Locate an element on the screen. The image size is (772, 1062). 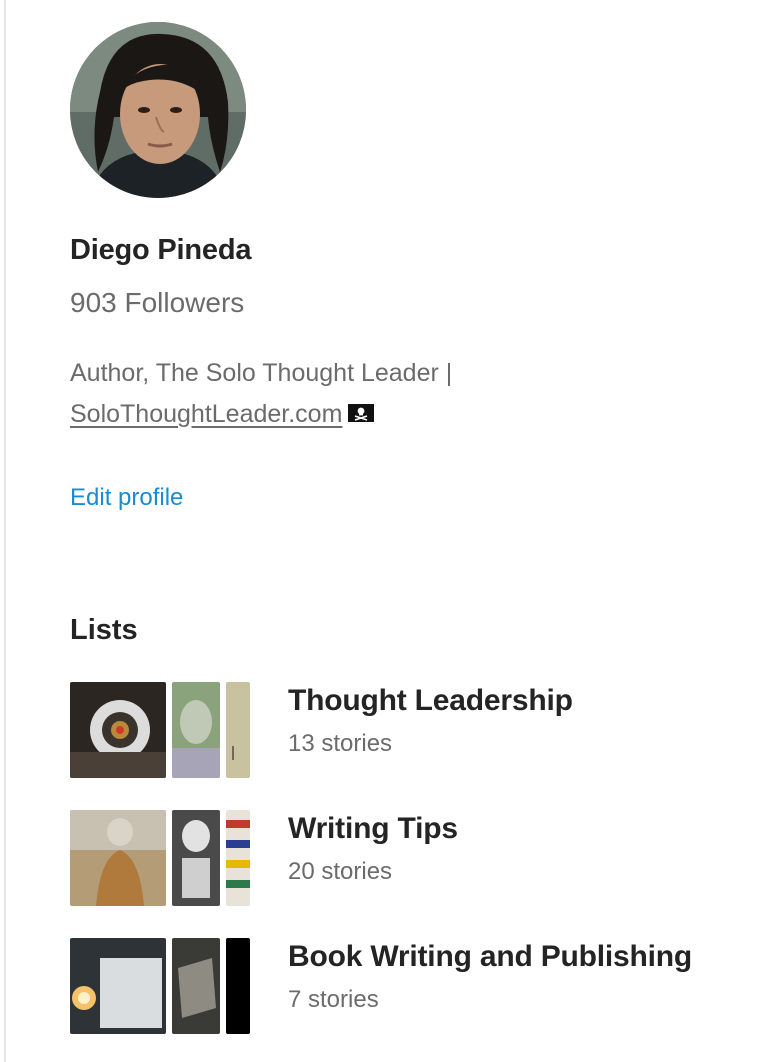
profile-name: Diego Pineda is located at coordinates (161, 250).